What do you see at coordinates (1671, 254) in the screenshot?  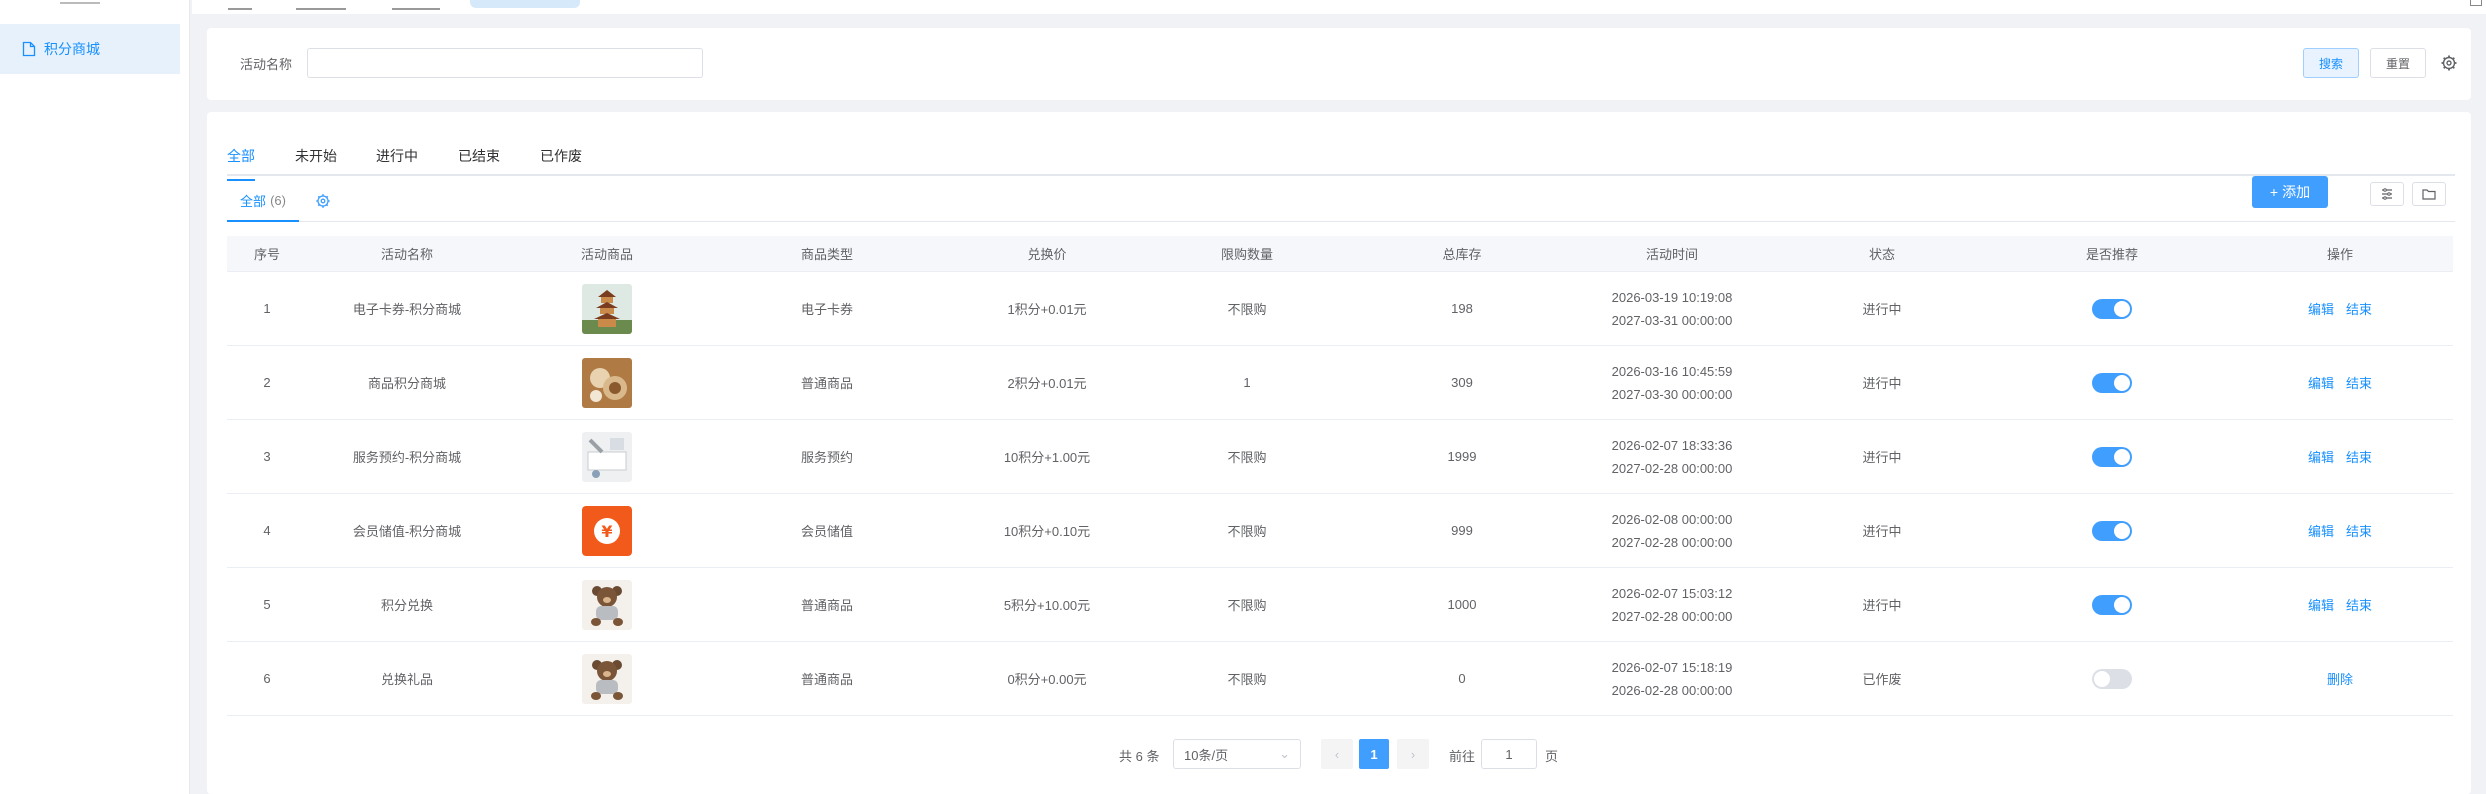 I see `col-header: 活动时间` at bounding box center [1671, 254].